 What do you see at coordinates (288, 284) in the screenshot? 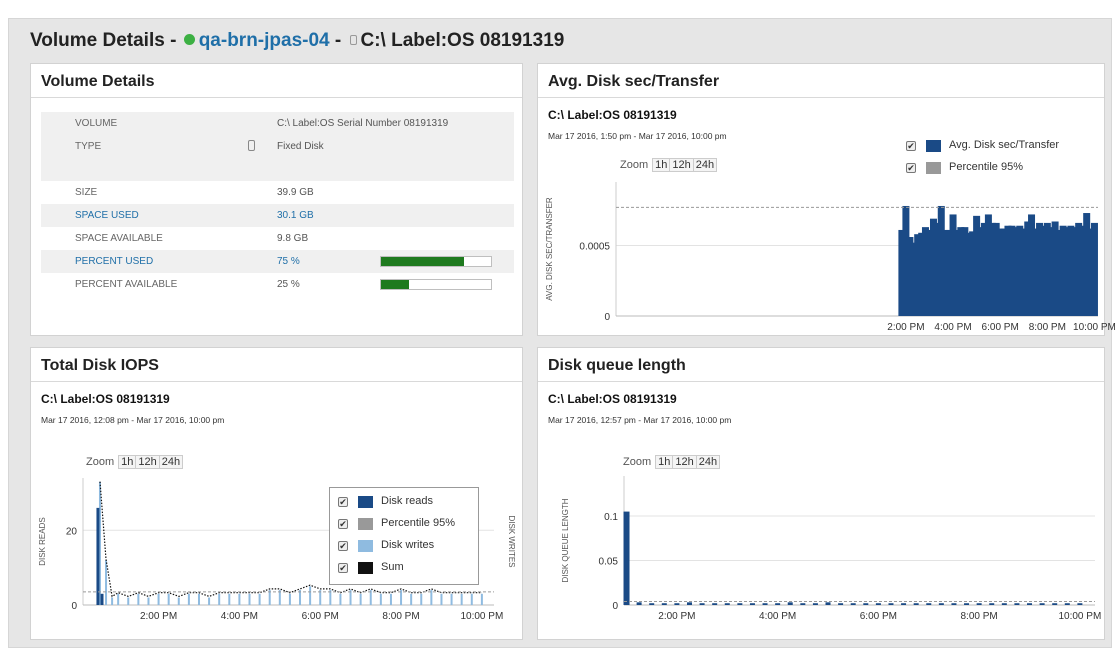
I see `row-value: 25 %` at bounding box center [288, 284].